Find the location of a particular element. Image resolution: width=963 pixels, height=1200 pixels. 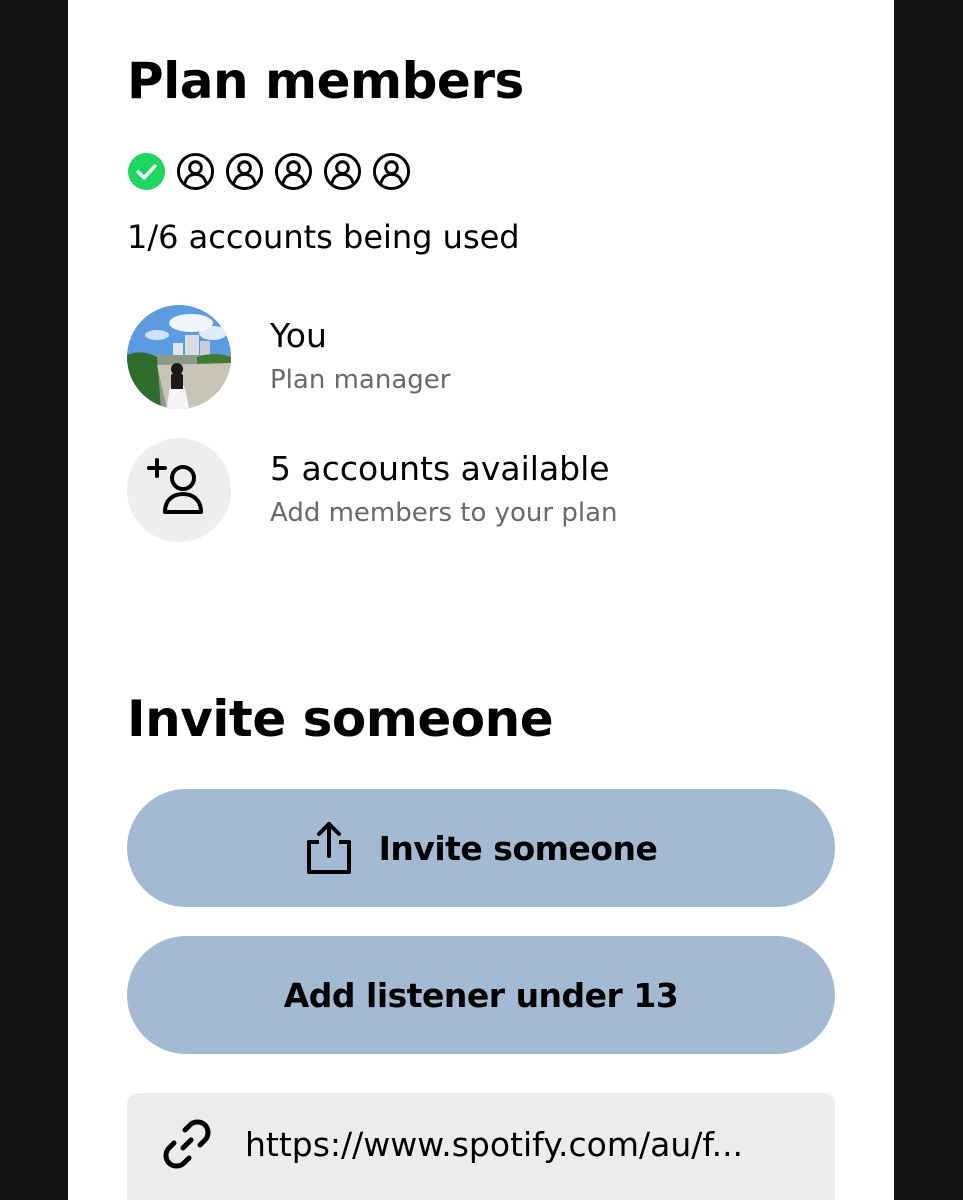

available-accounts-label: 5 accounts available is located at coordinates (440, 468).